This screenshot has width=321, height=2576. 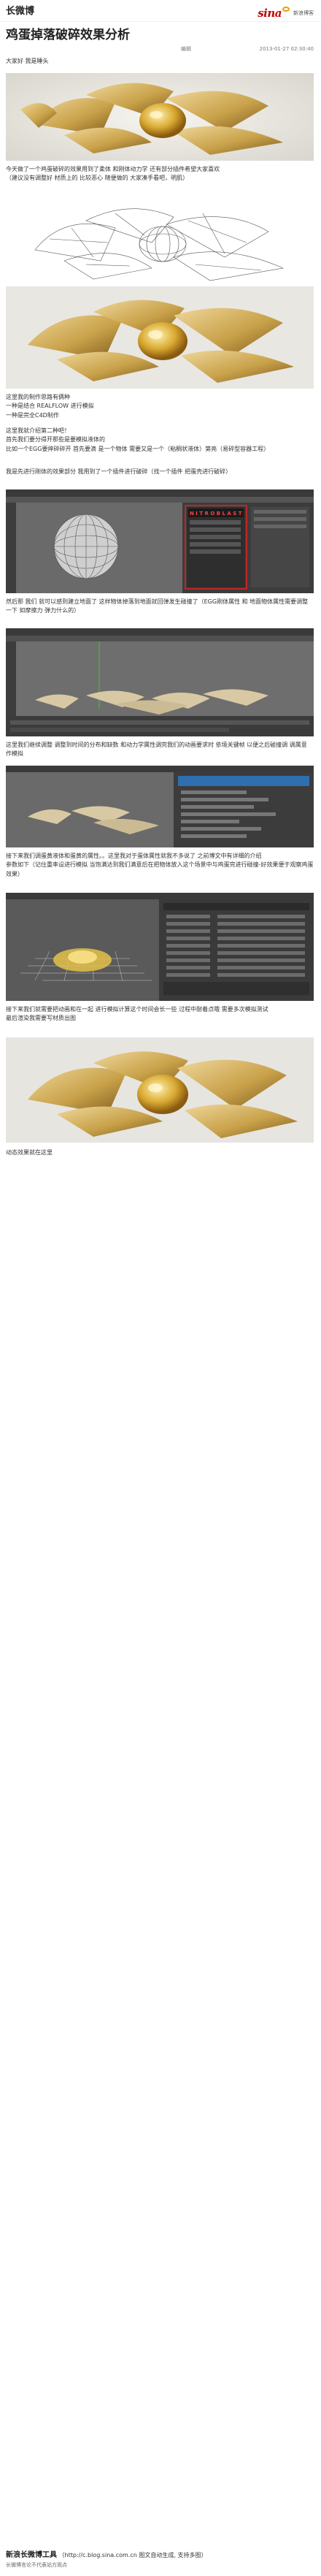 I want to click on image-screenshot-shatter-plugin: N I T R O B L A S T, so click(x=160, y=541).